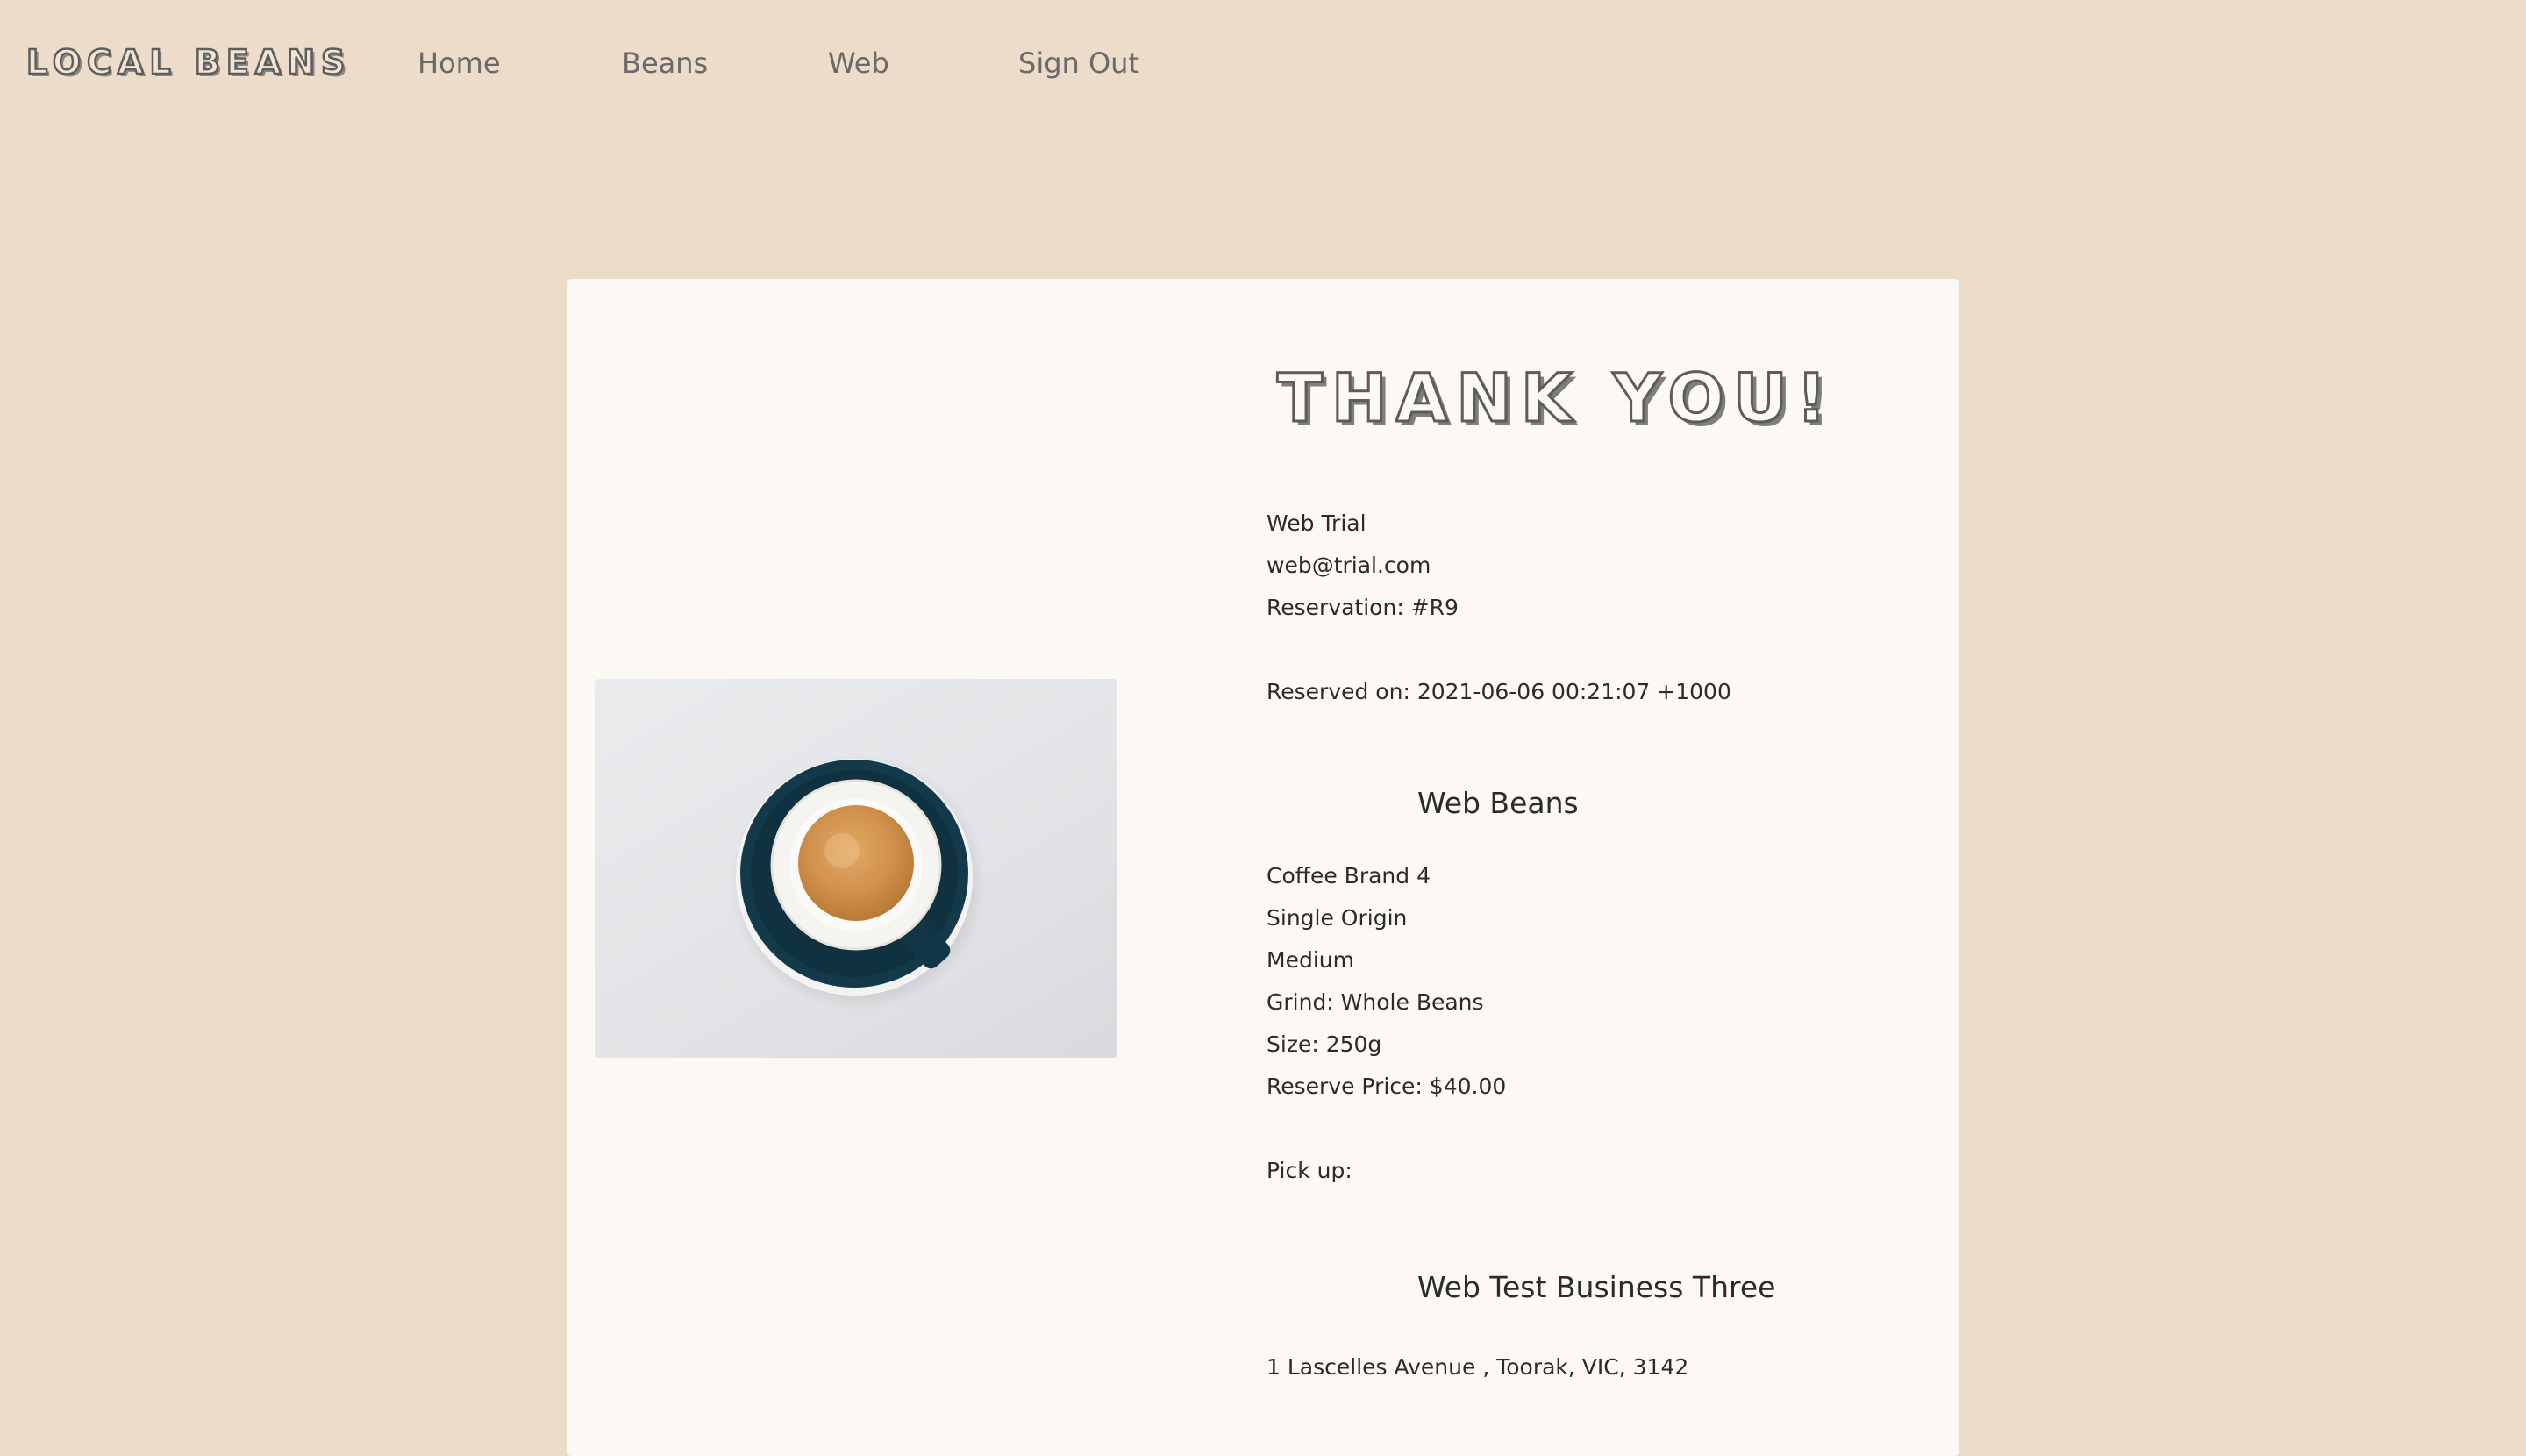 This screenshot has height=1456, width=2526. What do you see at coordinates (665, 63) in the screenshot?
I see `nav-link-beans: Beans` at bounding box center [665, 63].